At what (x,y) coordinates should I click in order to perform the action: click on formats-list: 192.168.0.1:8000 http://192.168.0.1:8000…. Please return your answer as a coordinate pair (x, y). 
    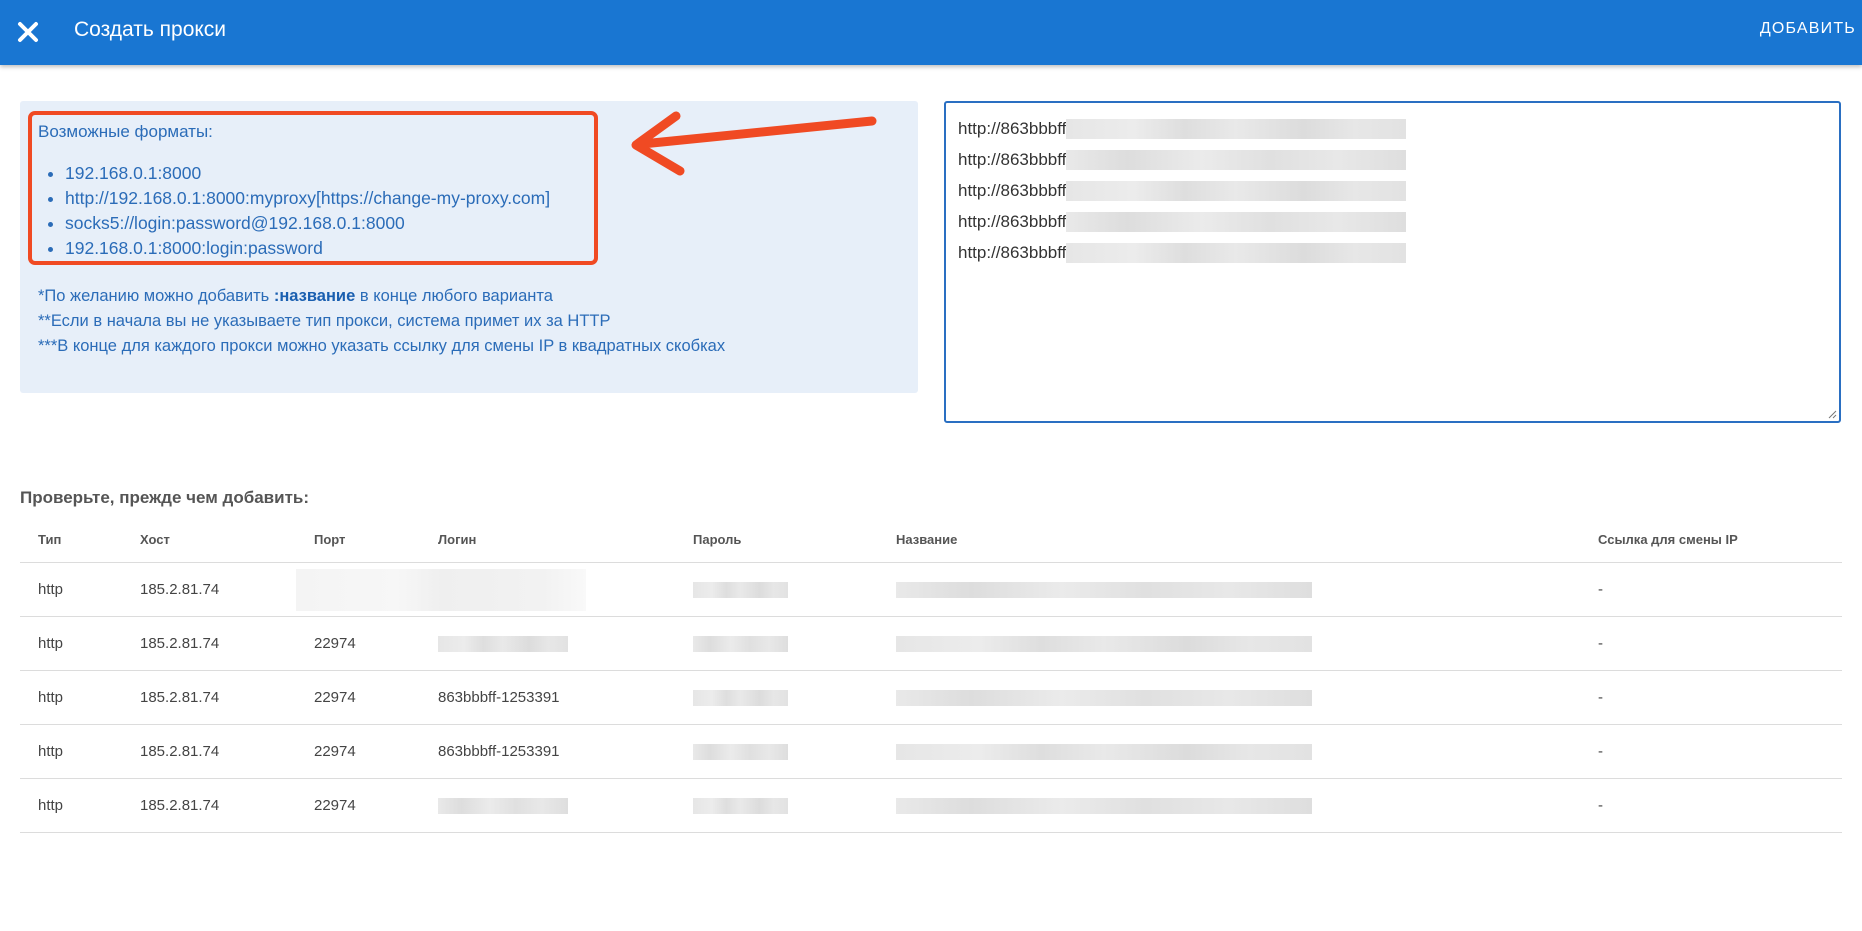
    Looking at the image, I should click on (294, 211).